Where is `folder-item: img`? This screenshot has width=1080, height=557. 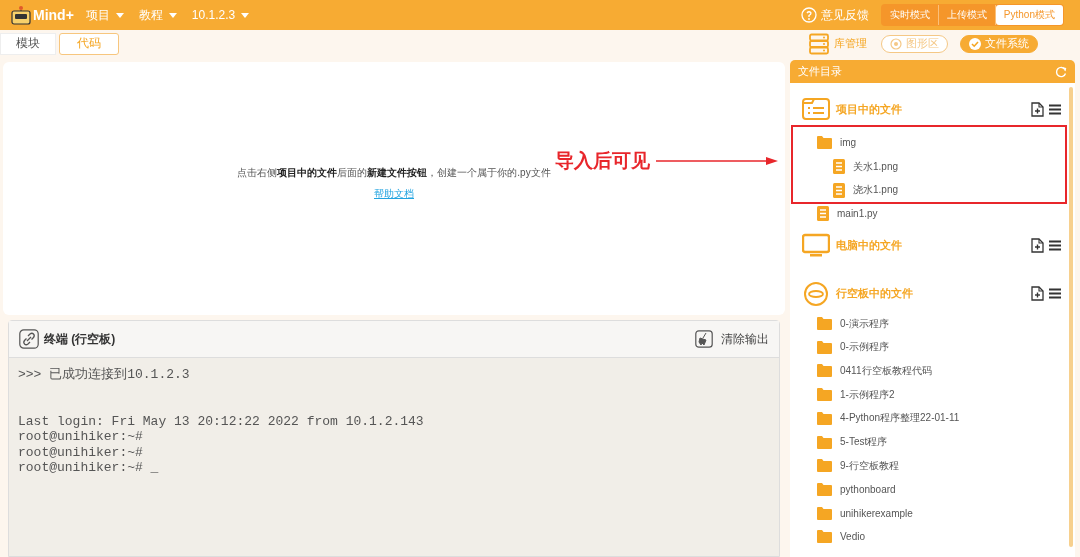 folder-item: img is located at coordinates (848, 143).